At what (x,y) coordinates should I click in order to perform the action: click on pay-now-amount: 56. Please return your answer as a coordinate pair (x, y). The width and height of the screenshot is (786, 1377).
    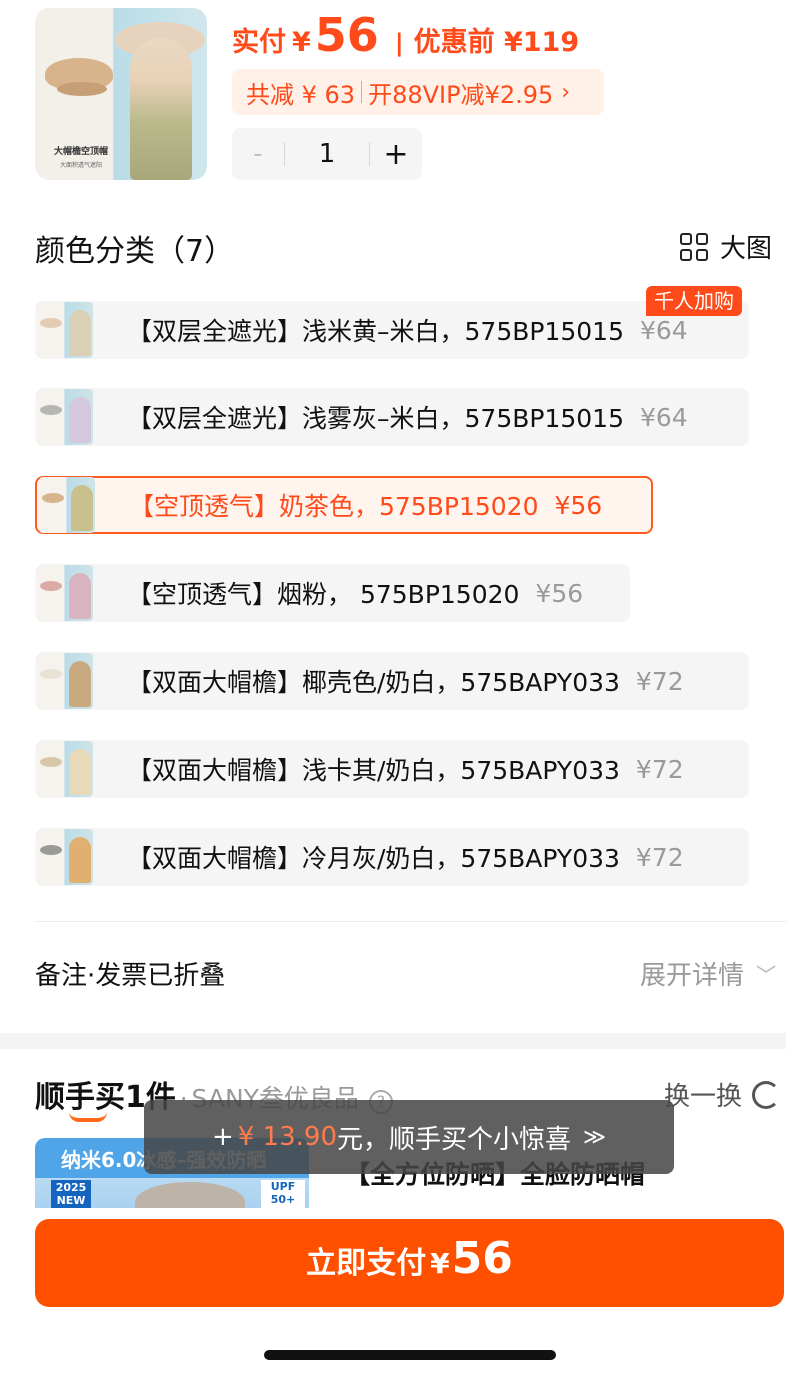
    Looking at the image, I should click on (482, 1258).